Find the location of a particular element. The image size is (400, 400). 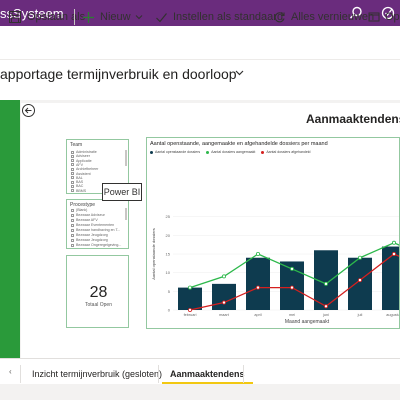

slicer-item-label: Bezwaar AFV is located at coordinates (87, 220).